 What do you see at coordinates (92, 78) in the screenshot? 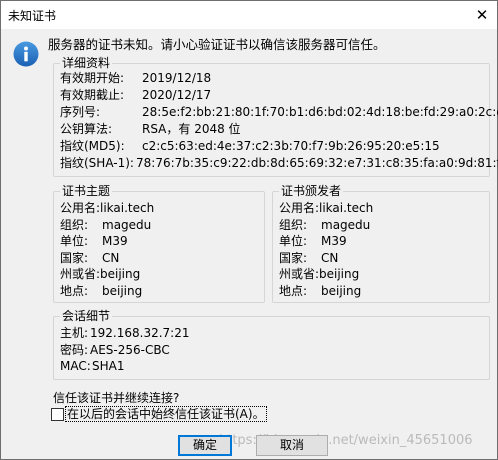
I see `details-row-label: 有效期开始:` at bounding box center [92, 78].